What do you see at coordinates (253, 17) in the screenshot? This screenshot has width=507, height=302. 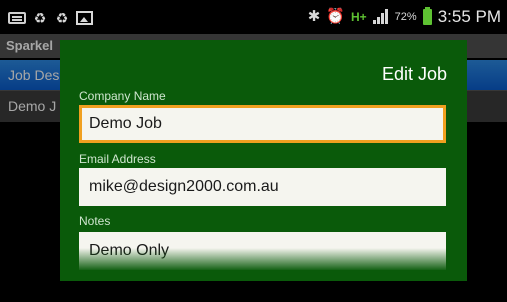 I see `status-bar: ♻ ♻ ✱ ⏰ H+ 72% 3:55 PM` at bounding box center [253, 17].